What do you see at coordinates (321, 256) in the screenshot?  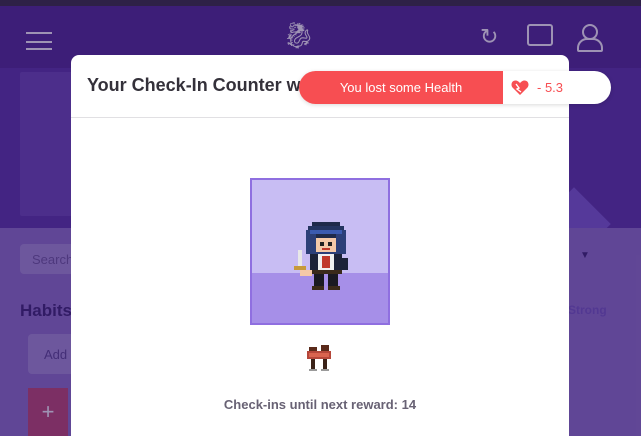 I see `pixel-avatar-icon` at bounding box center [321, 256].